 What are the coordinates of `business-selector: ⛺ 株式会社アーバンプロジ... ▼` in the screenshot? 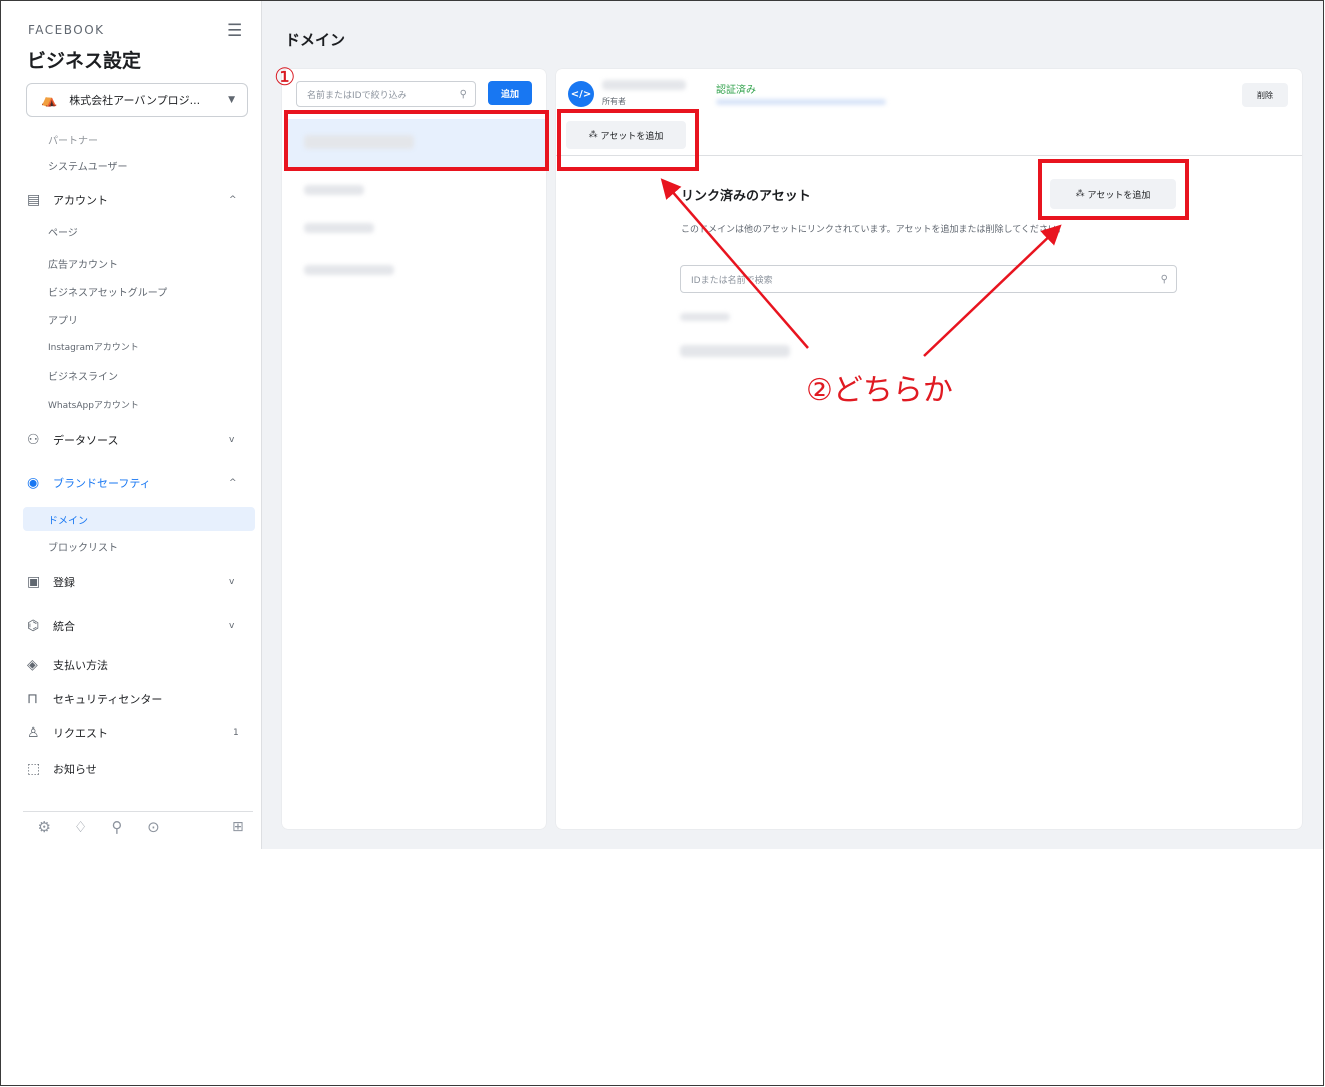 It's located at (137, 100).